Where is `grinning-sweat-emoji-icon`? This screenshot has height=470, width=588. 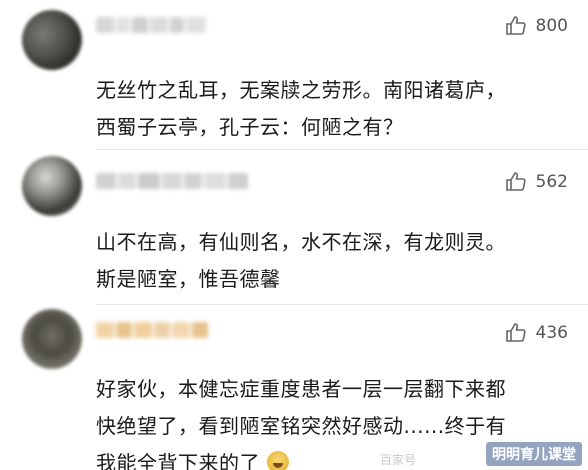
grinning-sweat-emoji-icon is located at coordinates (277, 460).